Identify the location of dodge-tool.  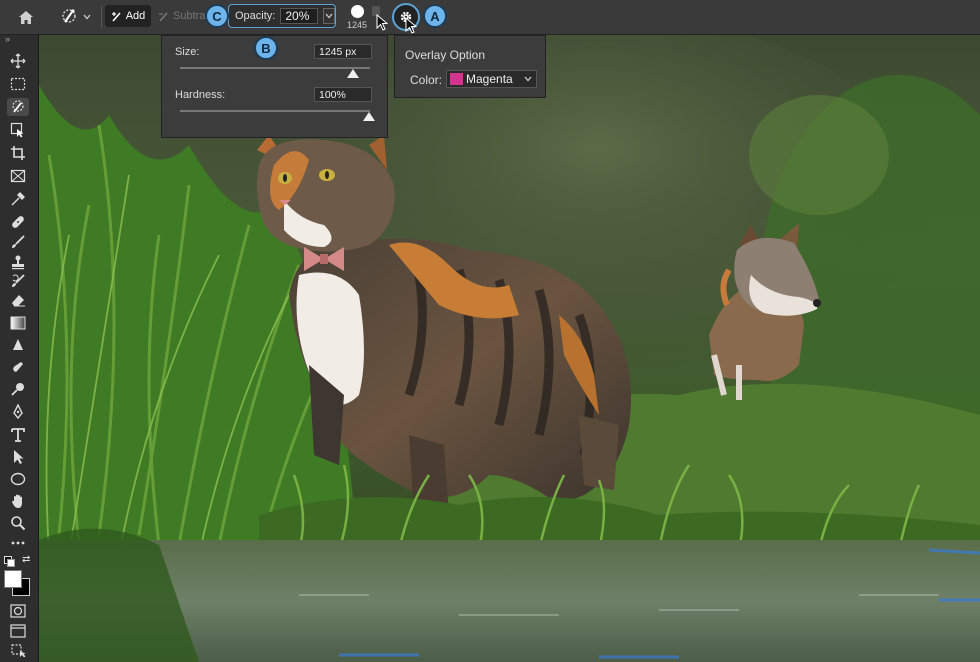
(18, 389).